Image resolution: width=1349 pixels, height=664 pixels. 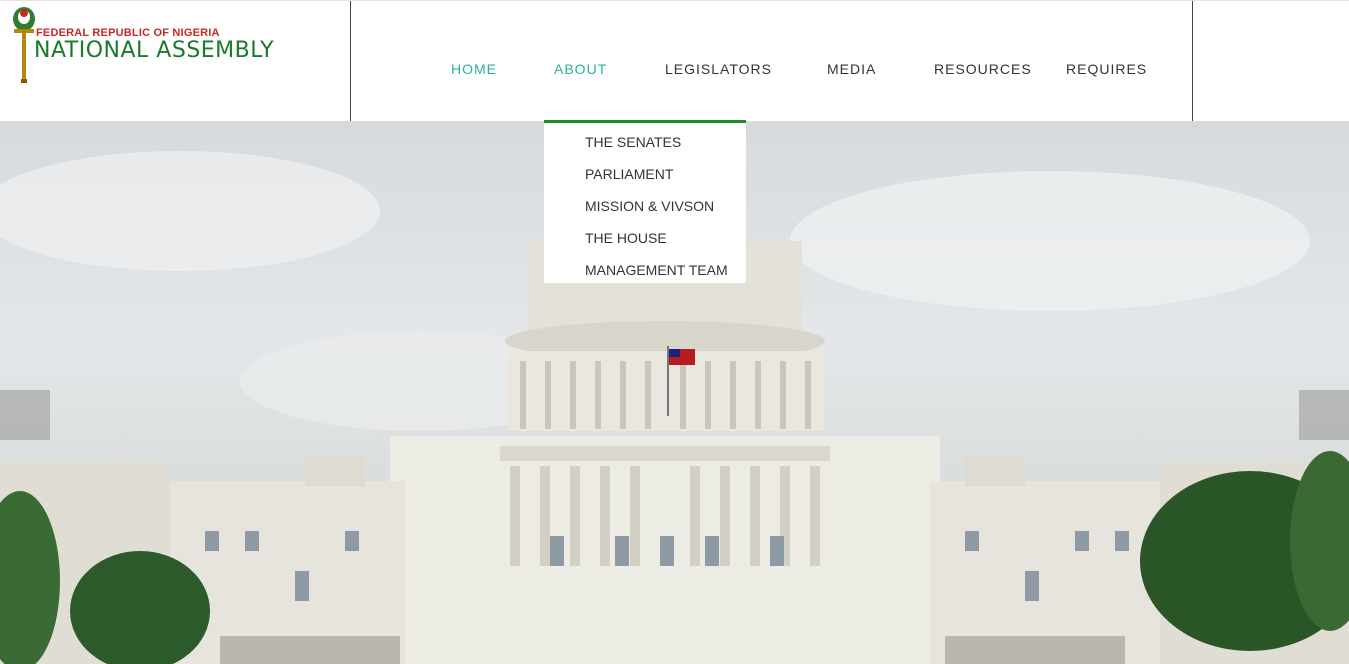 What do you see at coordinates (1324, 415) in the screenshot?
I see `slider-next-button` at bounding box center [1324, 415].